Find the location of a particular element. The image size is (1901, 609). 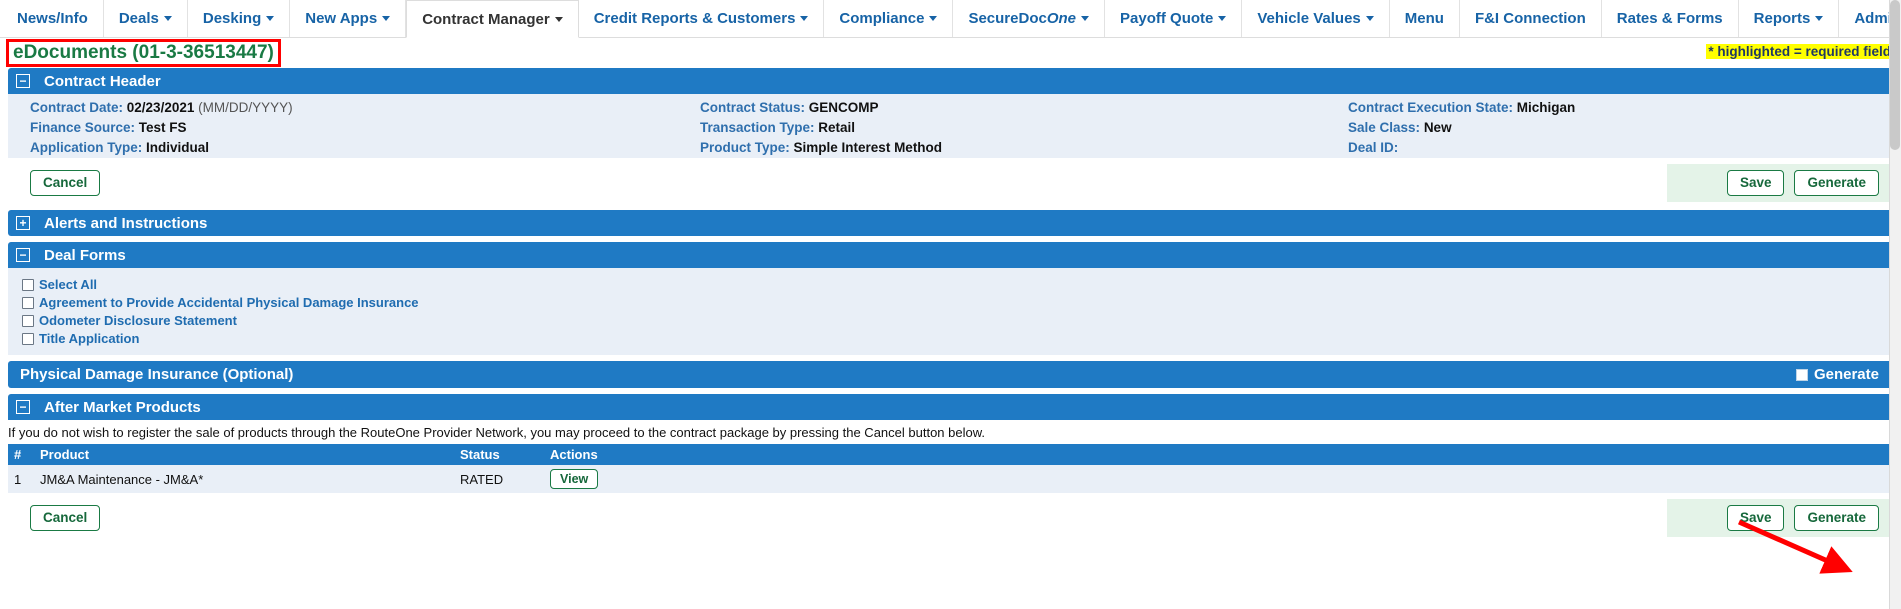

generate-button-top: Generate is located at coordinates (1836, 183).